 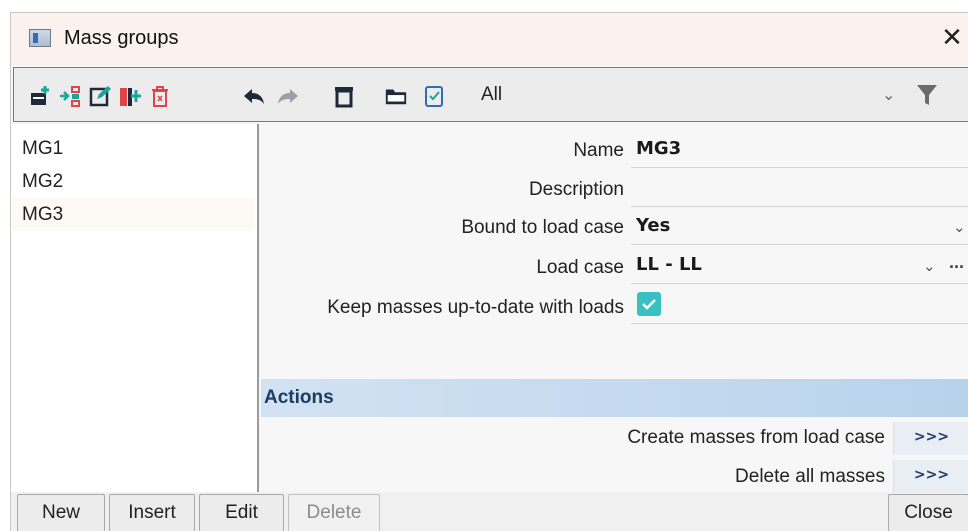 What do you see at coordinates (659, 148) in the screenshot?
I see `name-value: MG3` at bounding box center [659, 148].